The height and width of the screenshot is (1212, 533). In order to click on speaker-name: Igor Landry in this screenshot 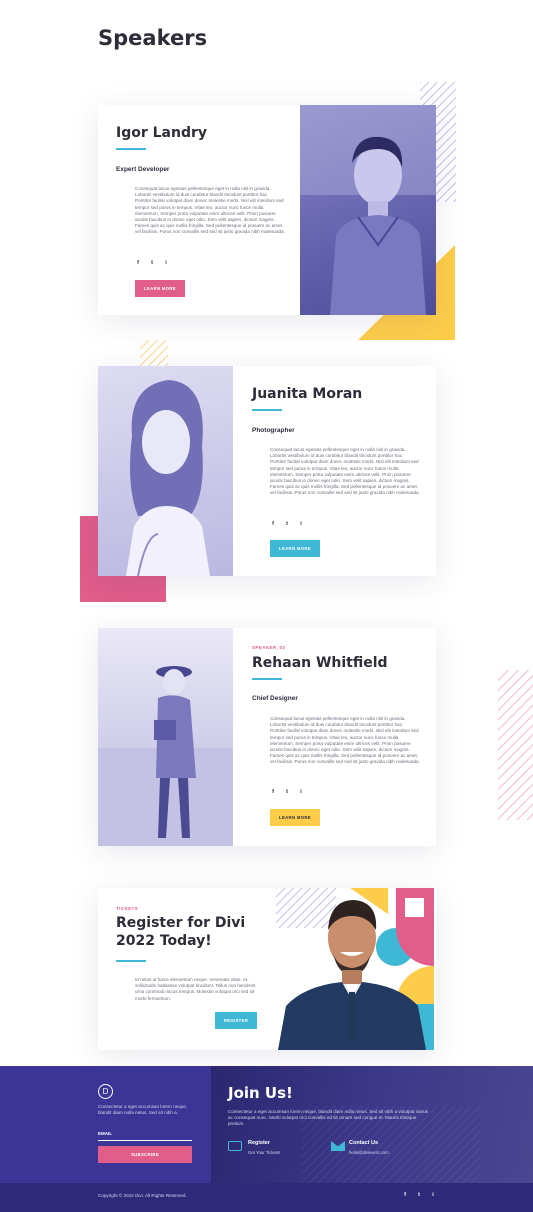, I will do `click(162, 133)`.